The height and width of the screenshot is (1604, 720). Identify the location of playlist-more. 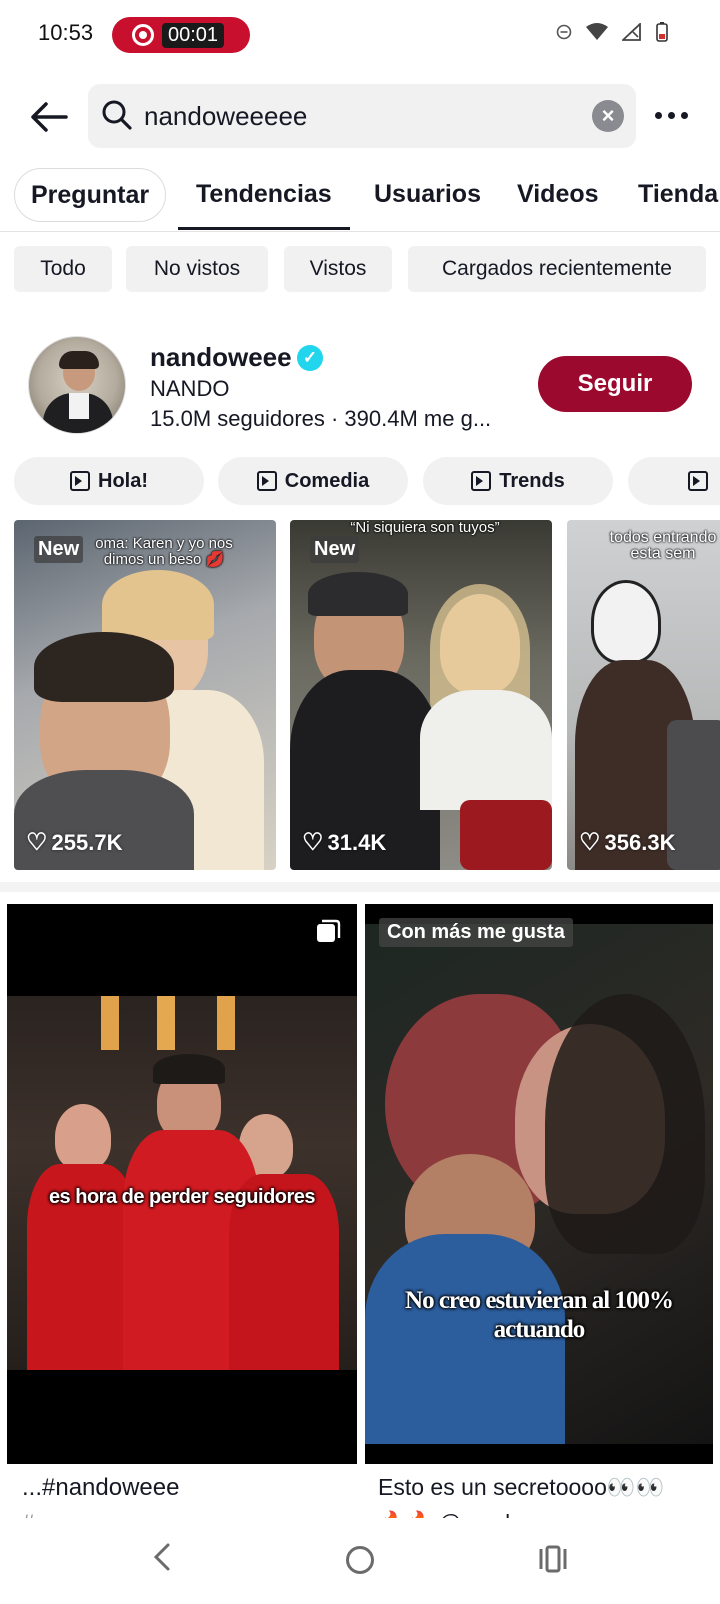
(674, 481).